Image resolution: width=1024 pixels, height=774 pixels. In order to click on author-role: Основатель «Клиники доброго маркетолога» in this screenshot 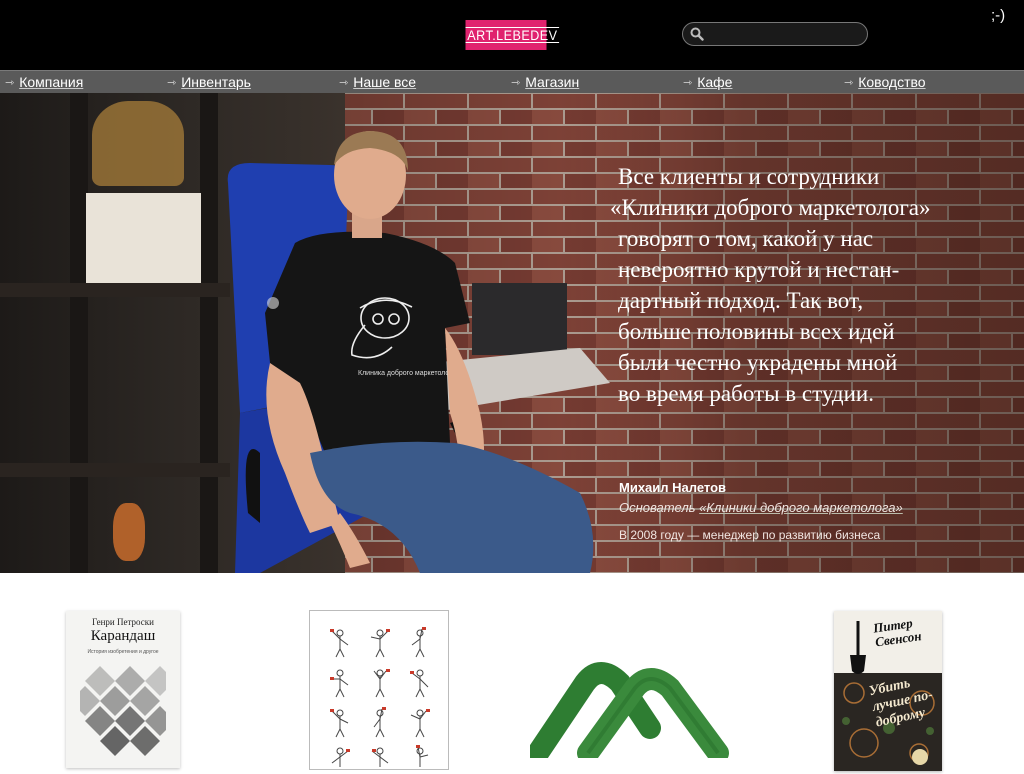, I will do `click(761, 507)`.